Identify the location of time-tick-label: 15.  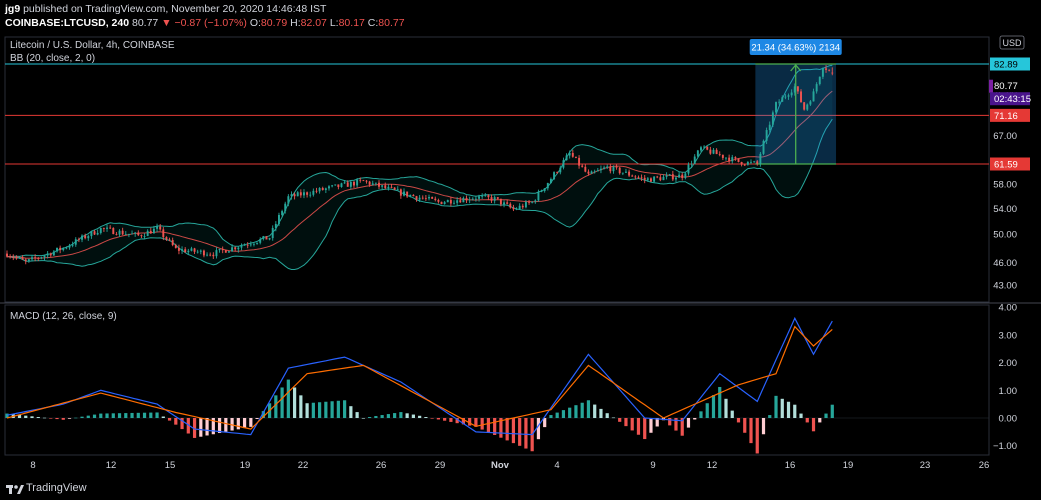
(170, 465).